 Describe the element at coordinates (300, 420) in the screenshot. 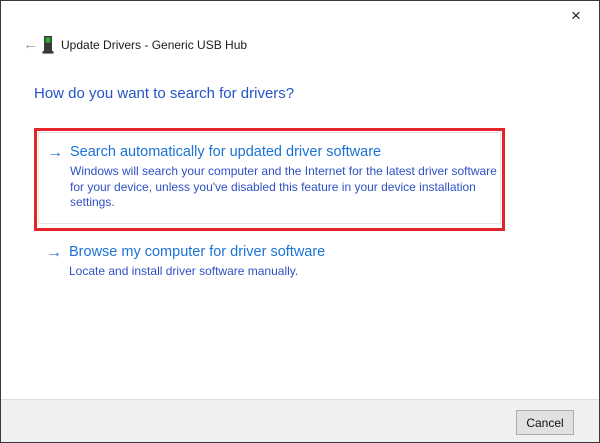

I see `dialog-footer: Cancel` at that location.